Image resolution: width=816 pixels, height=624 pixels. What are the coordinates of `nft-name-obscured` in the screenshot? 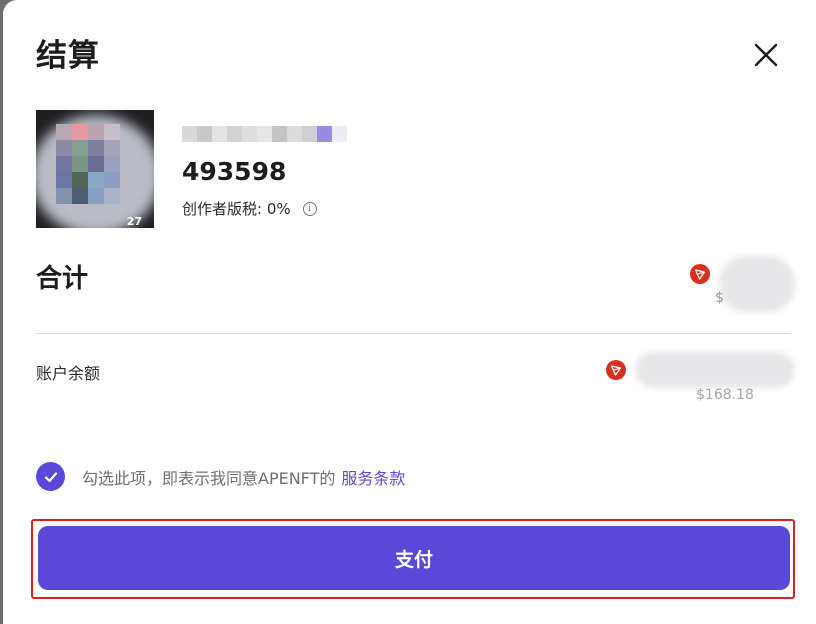 It's located at (272, 134).